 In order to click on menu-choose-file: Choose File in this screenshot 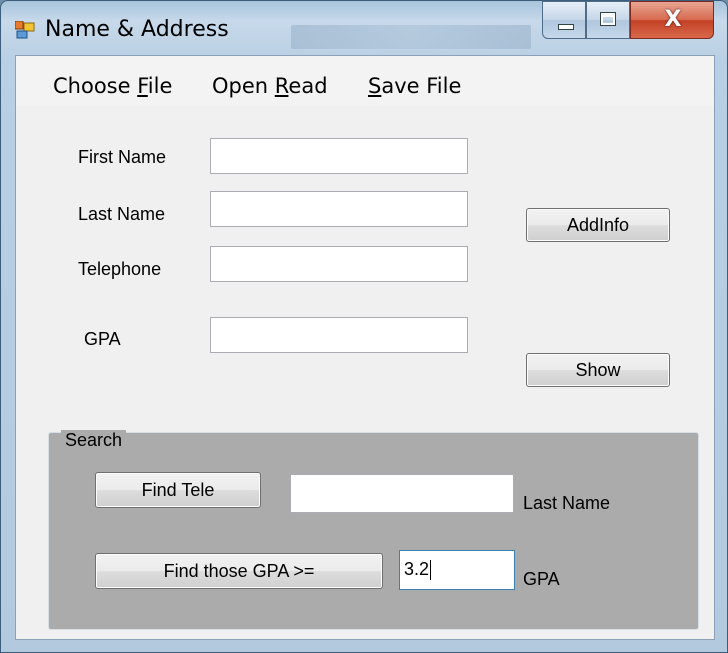, I will do `click(112, 86)`.